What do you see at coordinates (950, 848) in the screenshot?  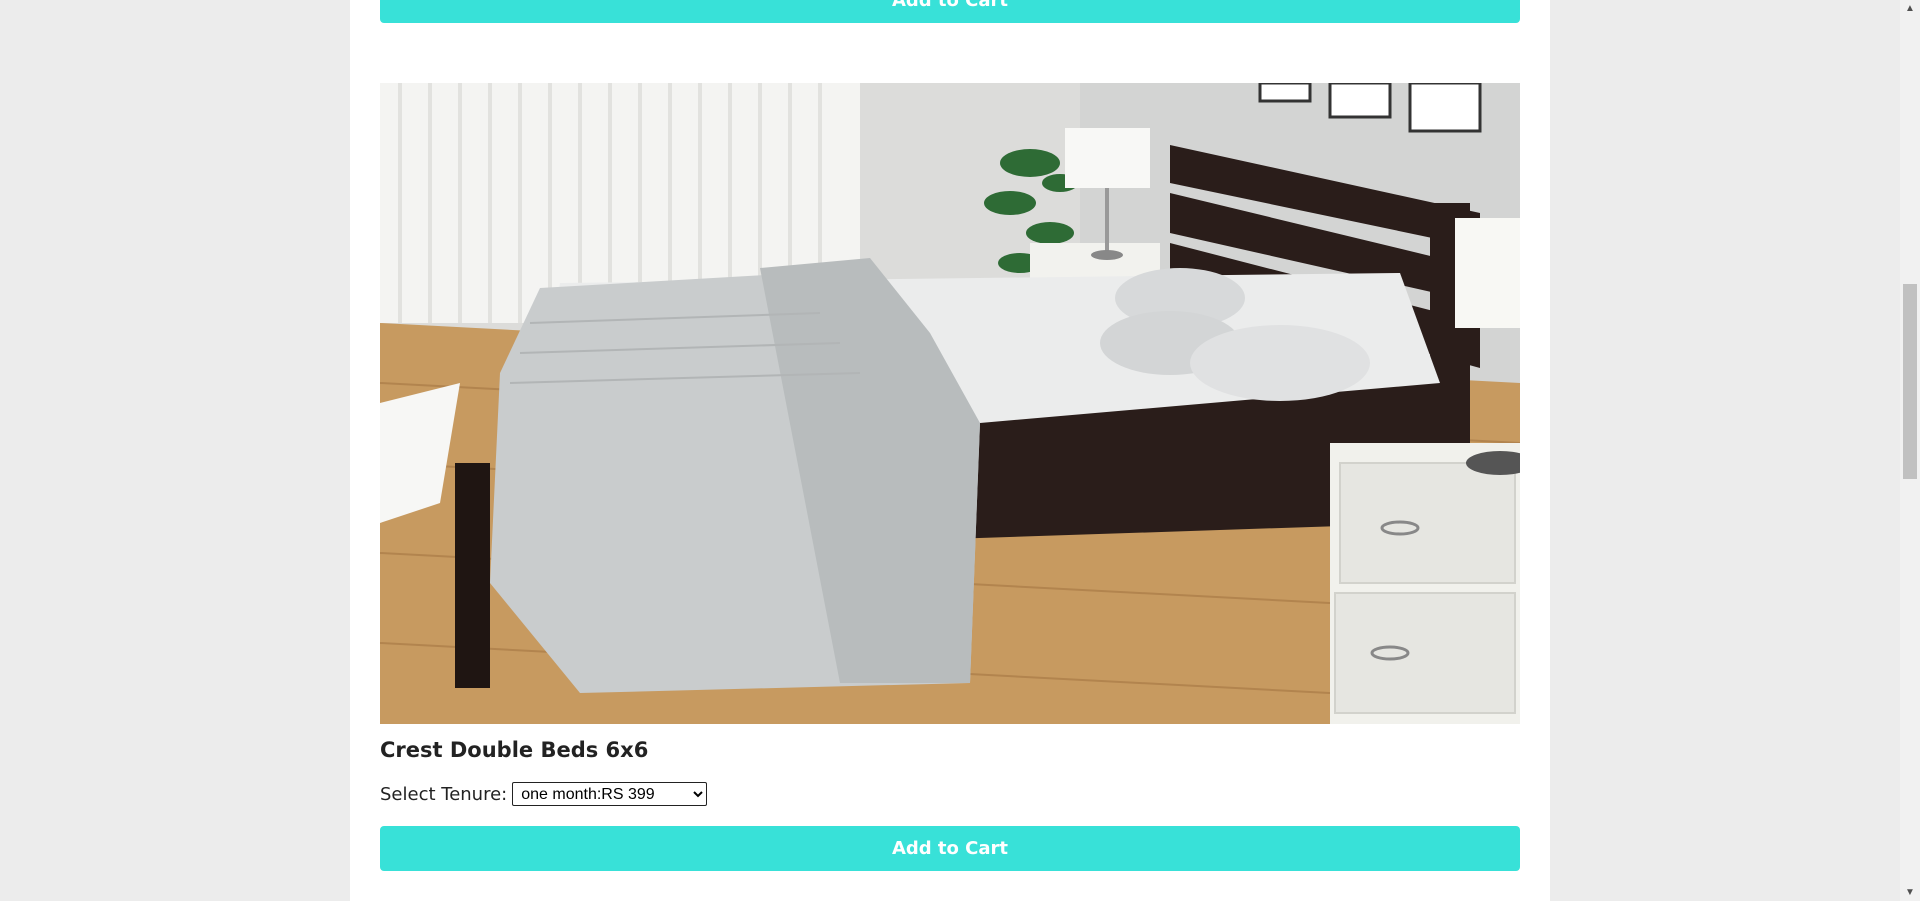 I see `add-to-cart-button: Add to Cart` at bounding box center [950, 848].